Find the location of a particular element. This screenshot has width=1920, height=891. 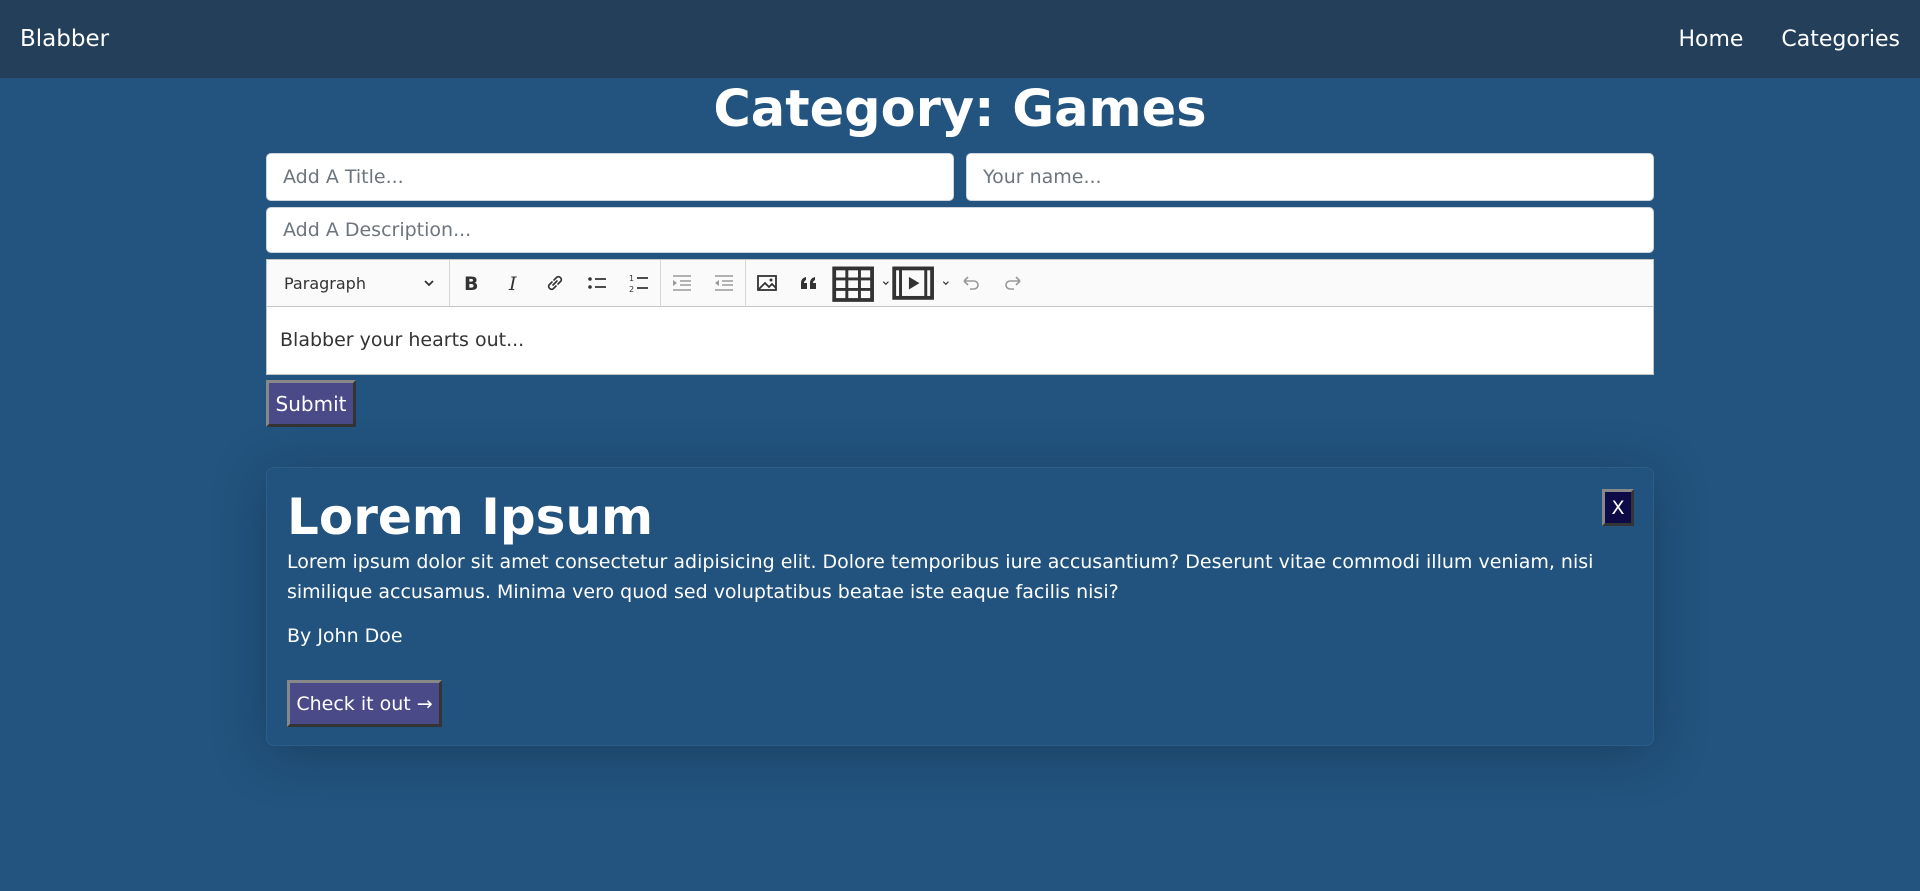

image-button is located at coordinates (767, 283).